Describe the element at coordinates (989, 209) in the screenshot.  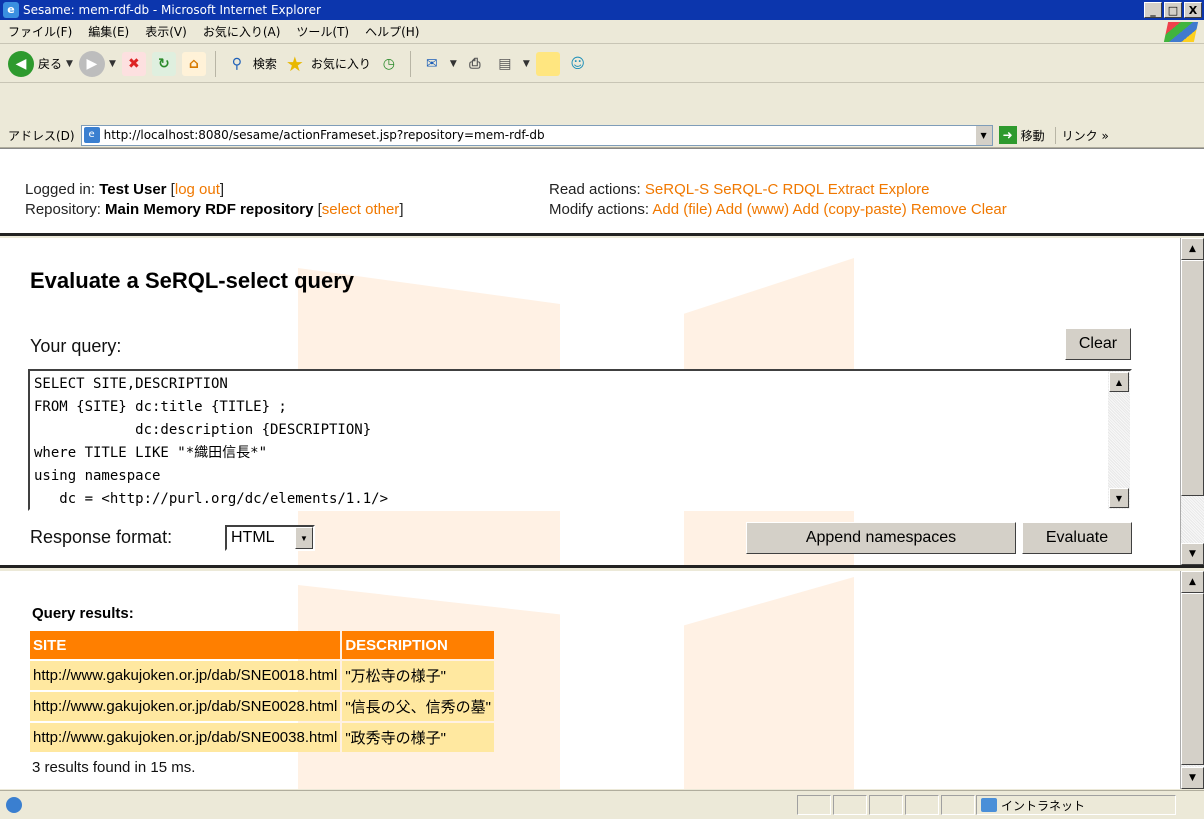
I see `action-clear: Clear` at that location.